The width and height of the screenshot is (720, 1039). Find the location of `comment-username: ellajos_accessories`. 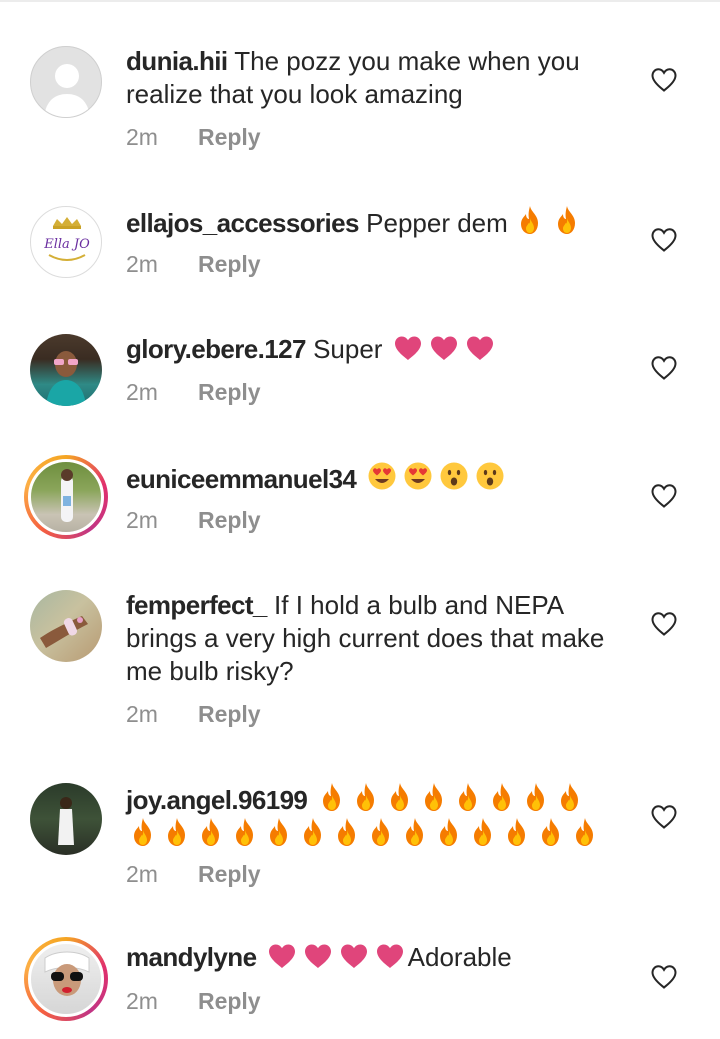

comment-username: ellajos_accessories is located at coordinates (243, 223).